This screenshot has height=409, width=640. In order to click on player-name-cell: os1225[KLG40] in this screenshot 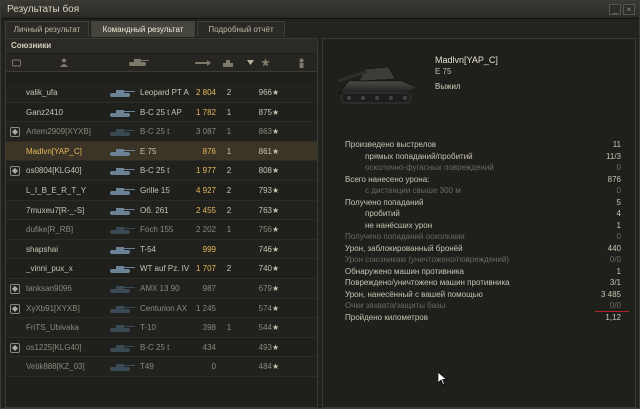, I will do `click(54, 347)`.